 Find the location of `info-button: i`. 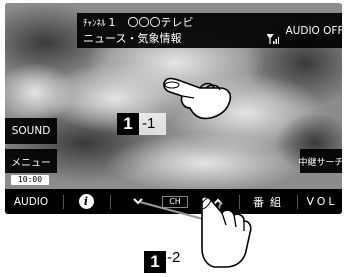

info-button: i is located at coordinates (86, 201).